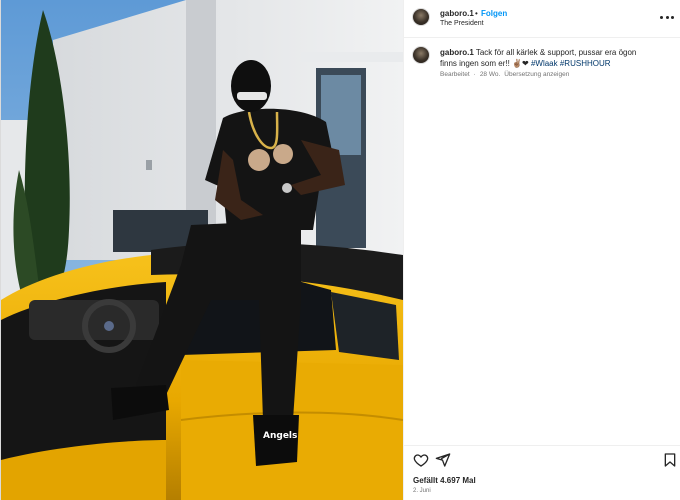 This screenshot has width=680, height=500. I want to click on caption-username: gaboro.1, so click(457, 52).